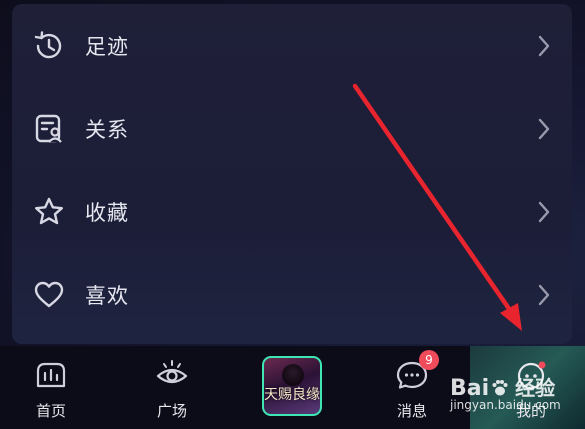 This screenshot has height=429, width=585. What do you see at coordinates (531, 375) in the screenshot?
I see `robot-face-icon` at bounding box center [531, 375].